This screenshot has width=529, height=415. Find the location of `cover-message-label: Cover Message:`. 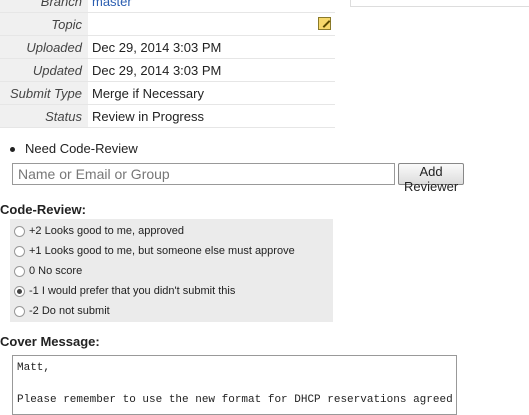

cover-message-label: Cover Message: is located at coordinates (50, 341).